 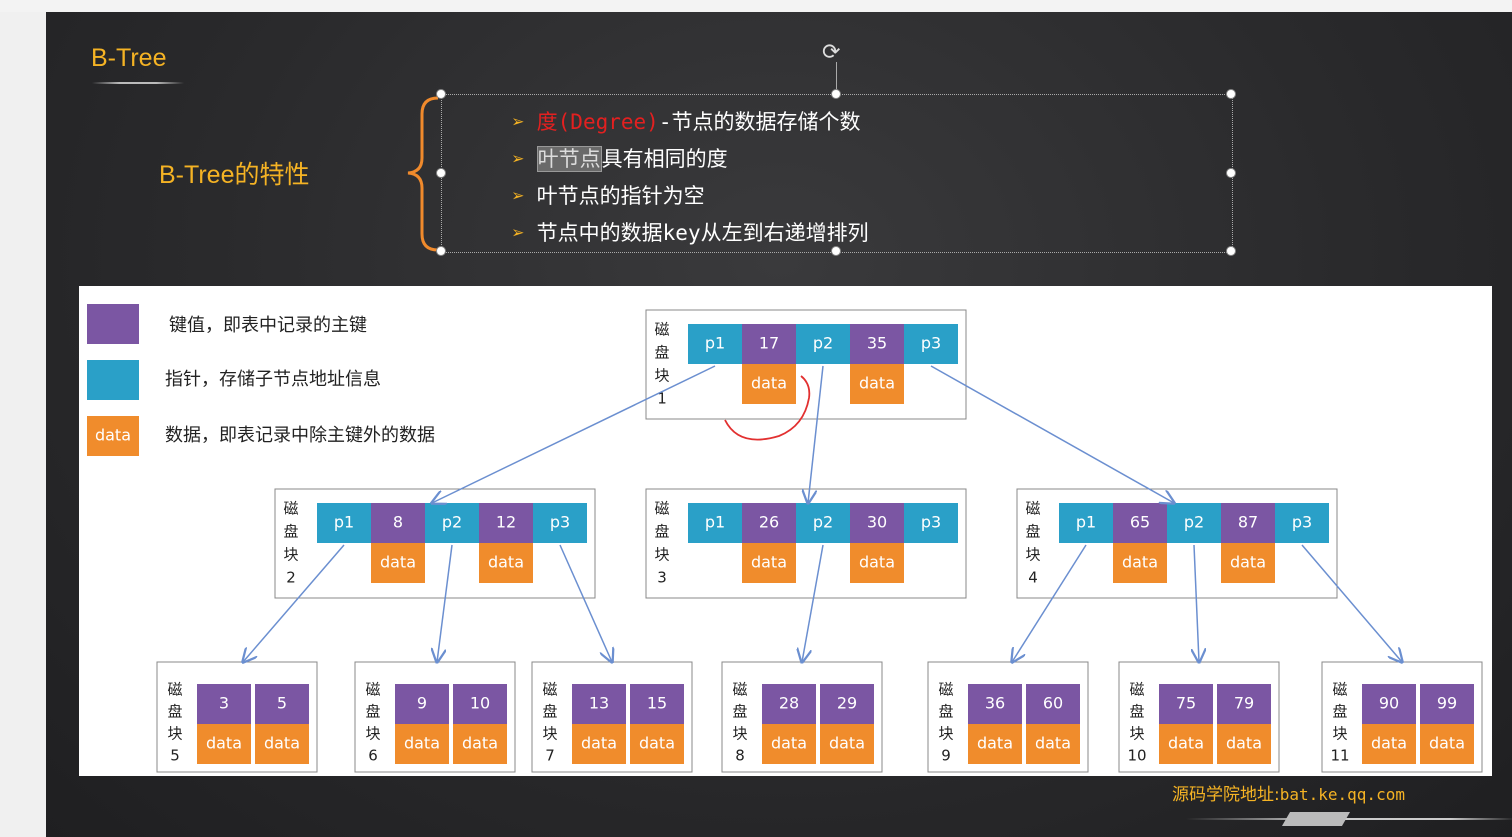 I want to click on rotate-handle-icon: ⟳, so click(x=831, y=52).